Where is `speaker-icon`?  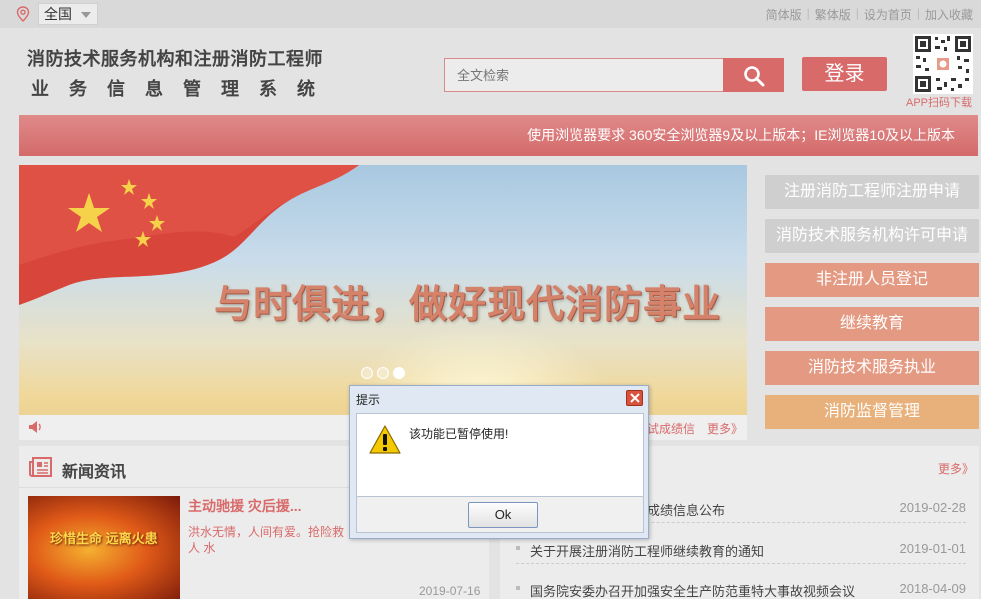 speaker-icon is located at coordinates (35, 427).